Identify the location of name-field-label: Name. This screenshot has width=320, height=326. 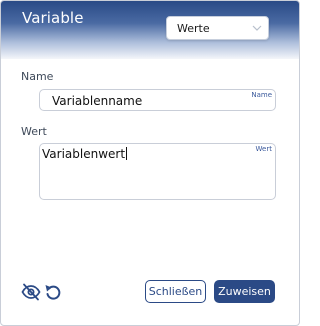
(37, 76).